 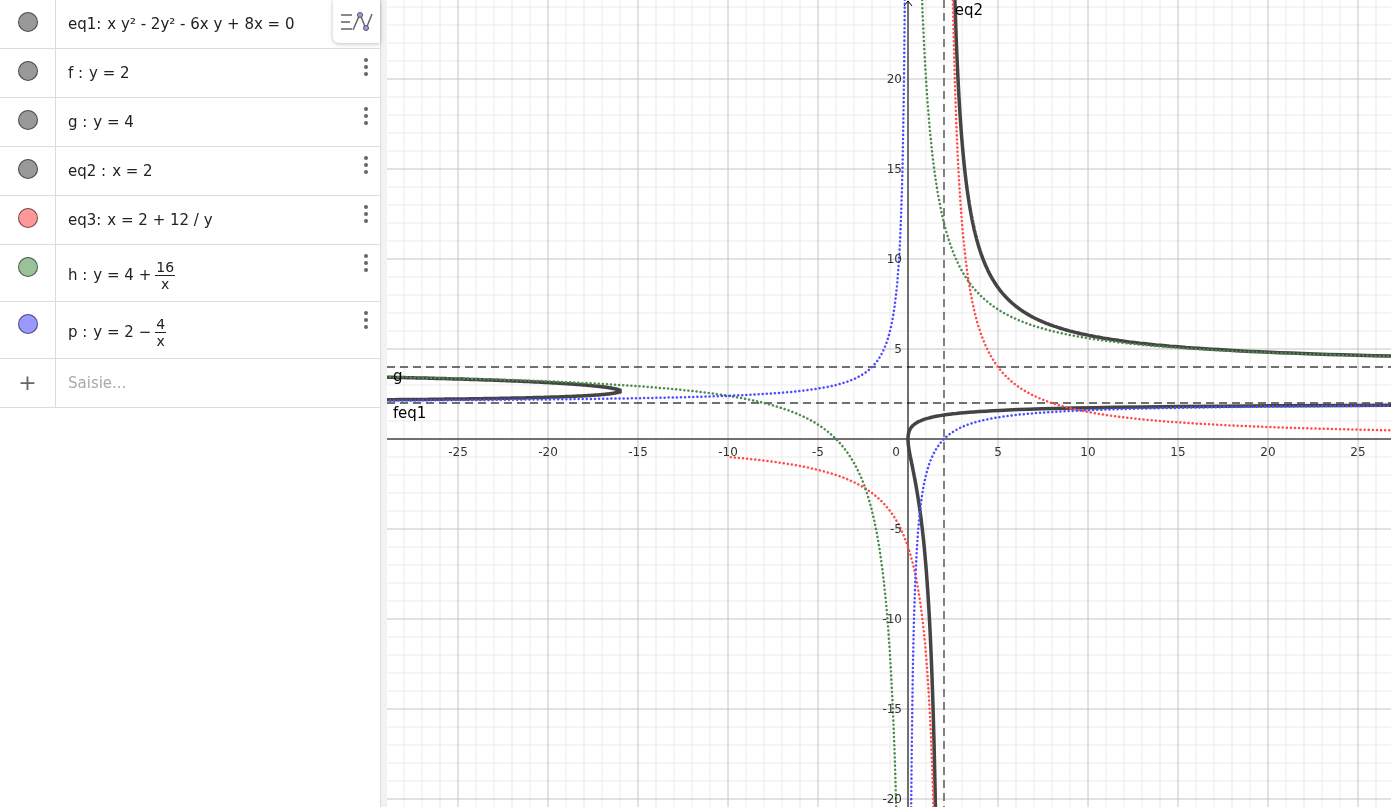 What do you see at coordinates (396, 413) in the screenshot?
I see `curve-label: f` at bounding box center [396, 413].